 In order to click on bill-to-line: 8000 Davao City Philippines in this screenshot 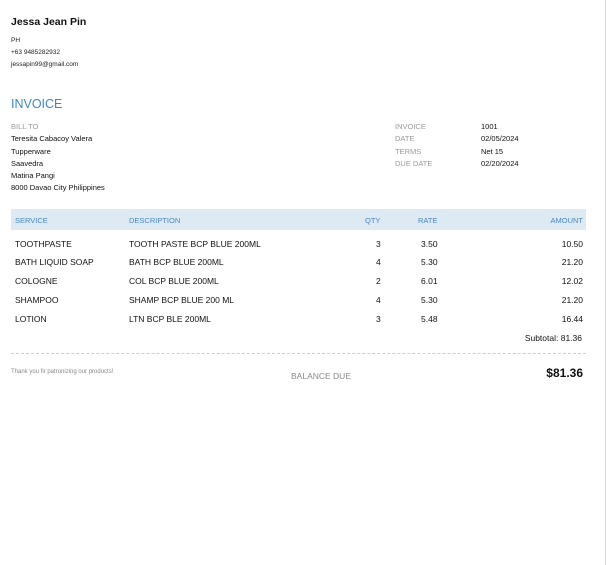, I will do `click(58, 188)`.